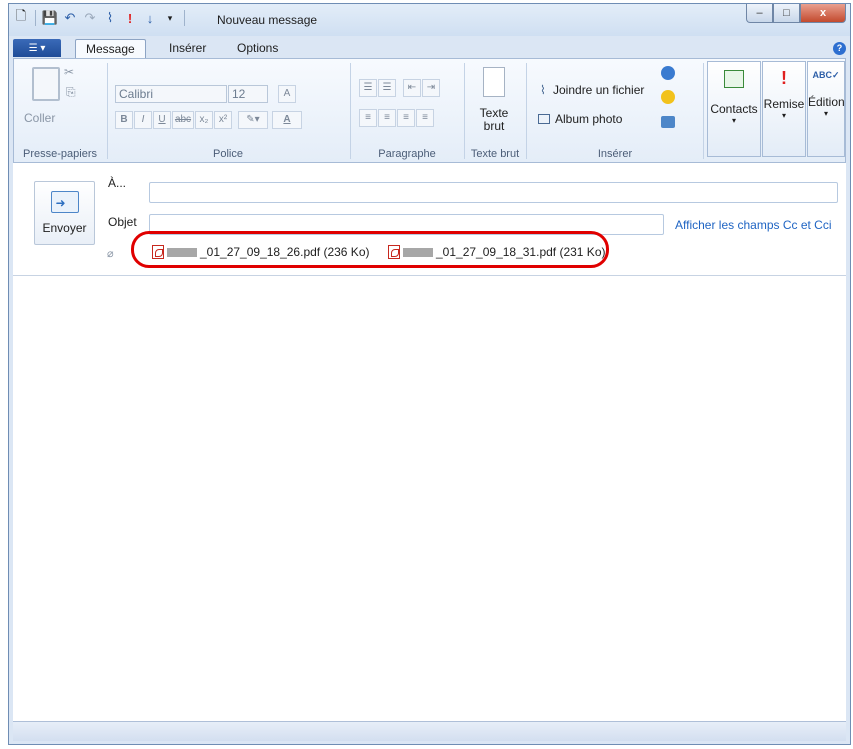  What do you see at coordinates (64, 228) in the screenshot?
I see `send-label: Envoyer` at bounding box center [64, 228].